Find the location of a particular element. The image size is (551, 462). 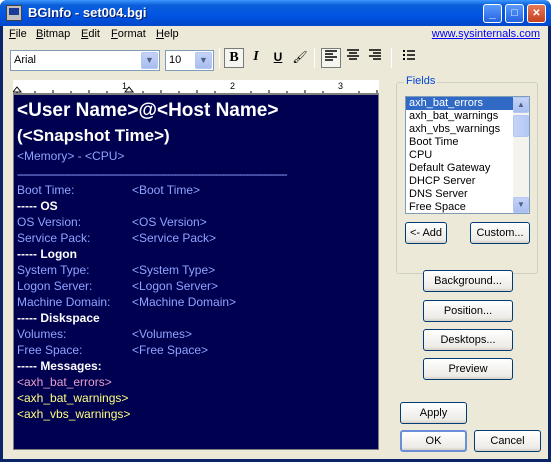

ruler: 1 2 3 is located at coordinates (196, 87).